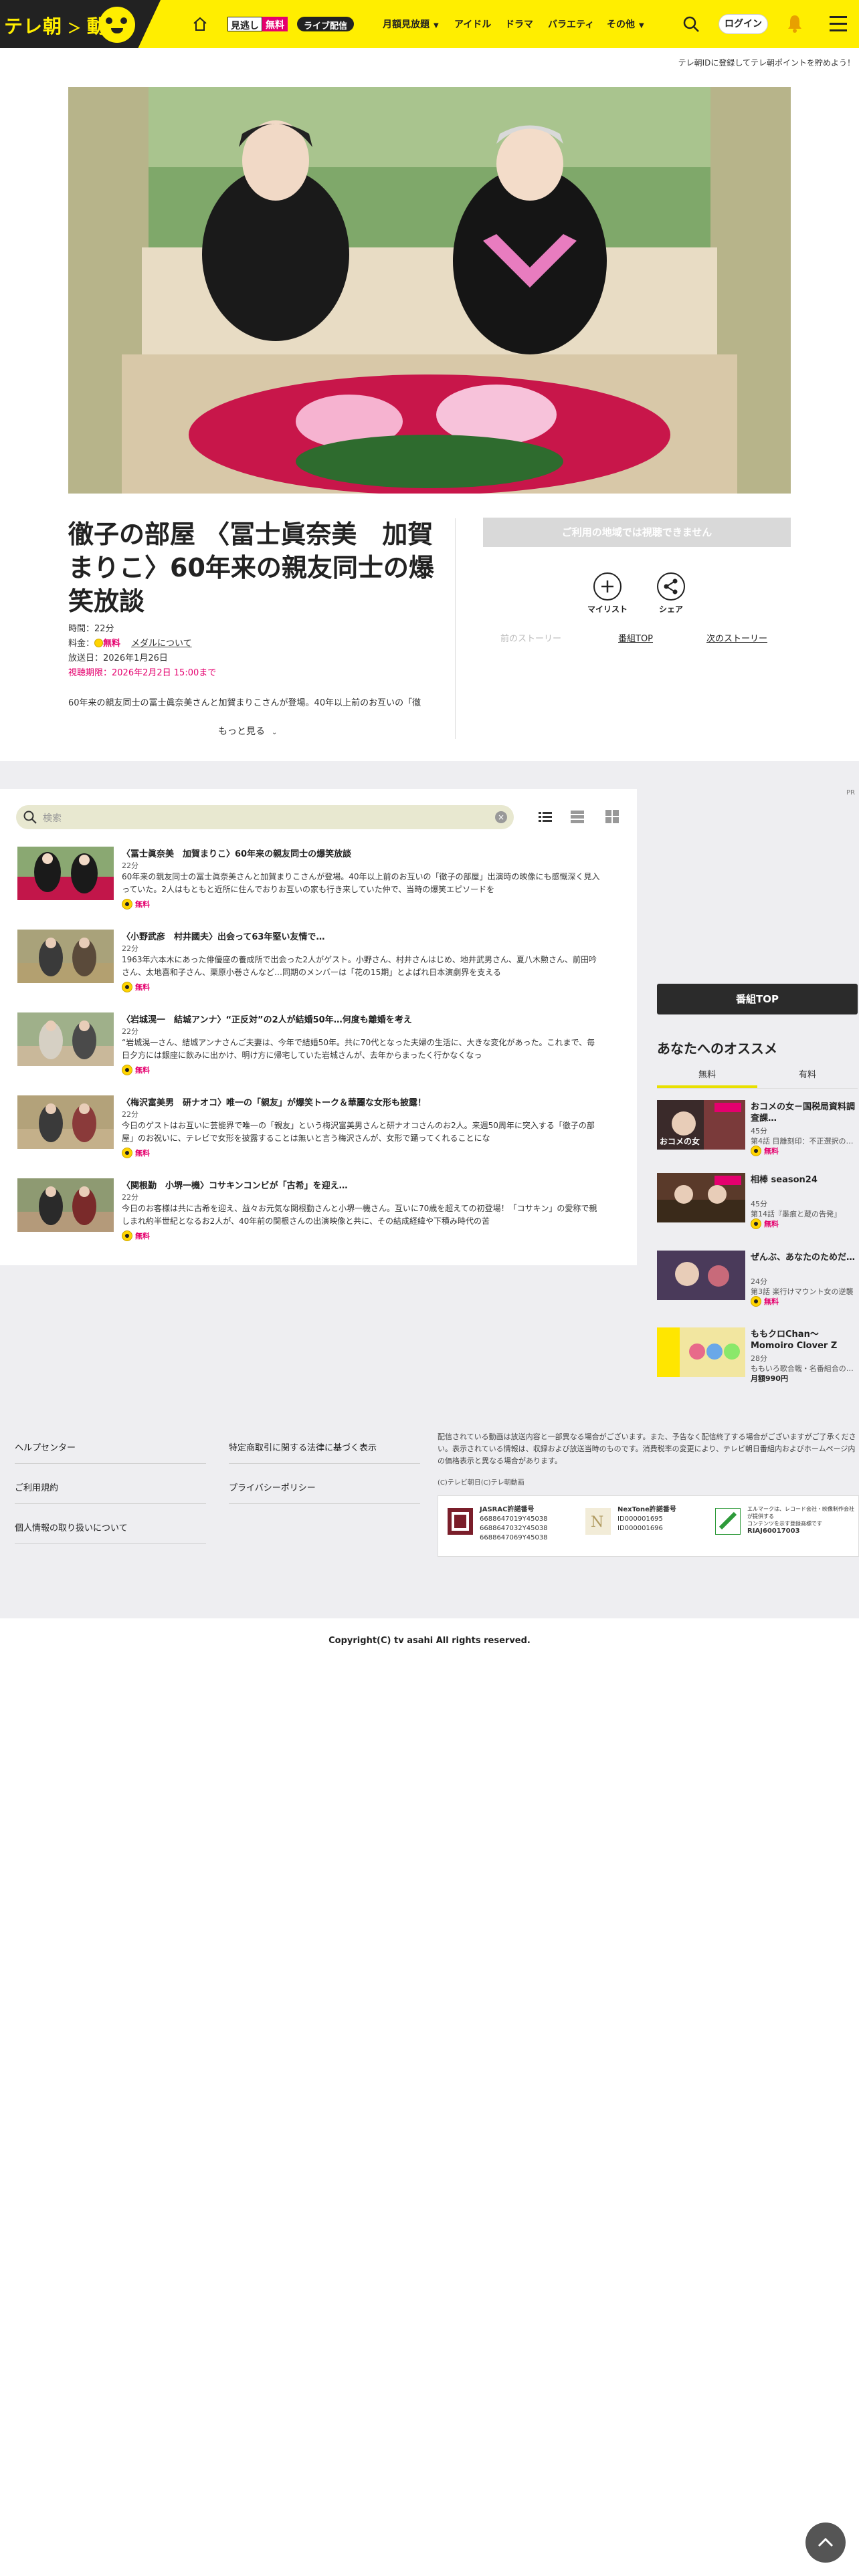 The image size is (859, 2576). What do you see at coordinates (80, 24) in the screenshot?
I see `site-logo: テレ朝 ＞ 動画` at bounding box center [80, 24].